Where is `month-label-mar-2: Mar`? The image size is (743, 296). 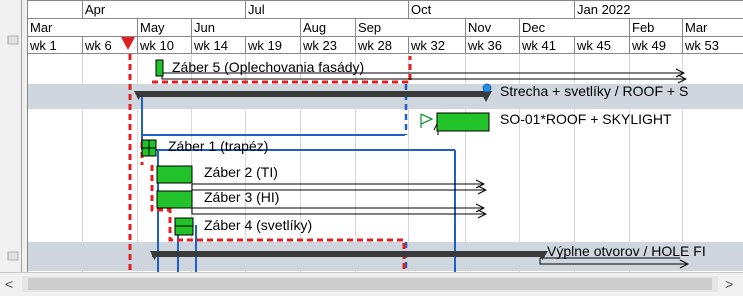
month-label-mar-2: Mar is located at coordinates (696, 27).